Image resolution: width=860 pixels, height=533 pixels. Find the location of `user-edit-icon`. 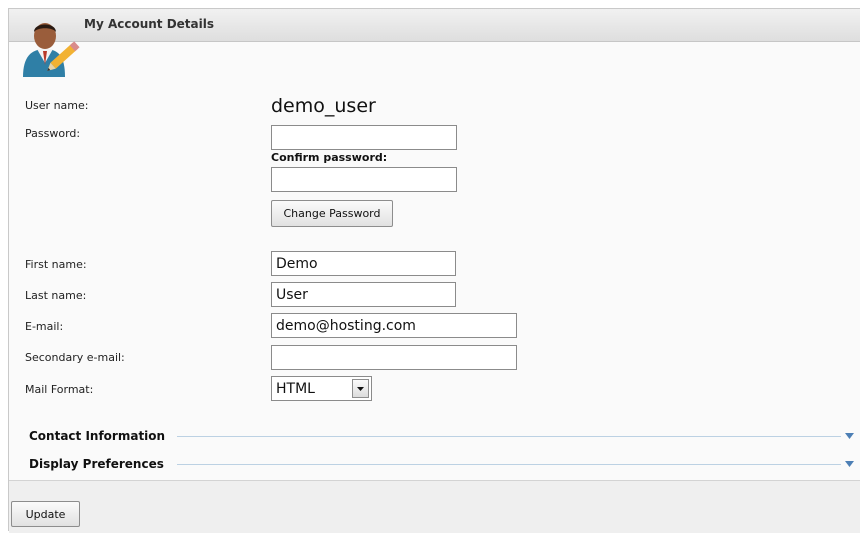

user-edit-icon is located at coordinates (51, 50).